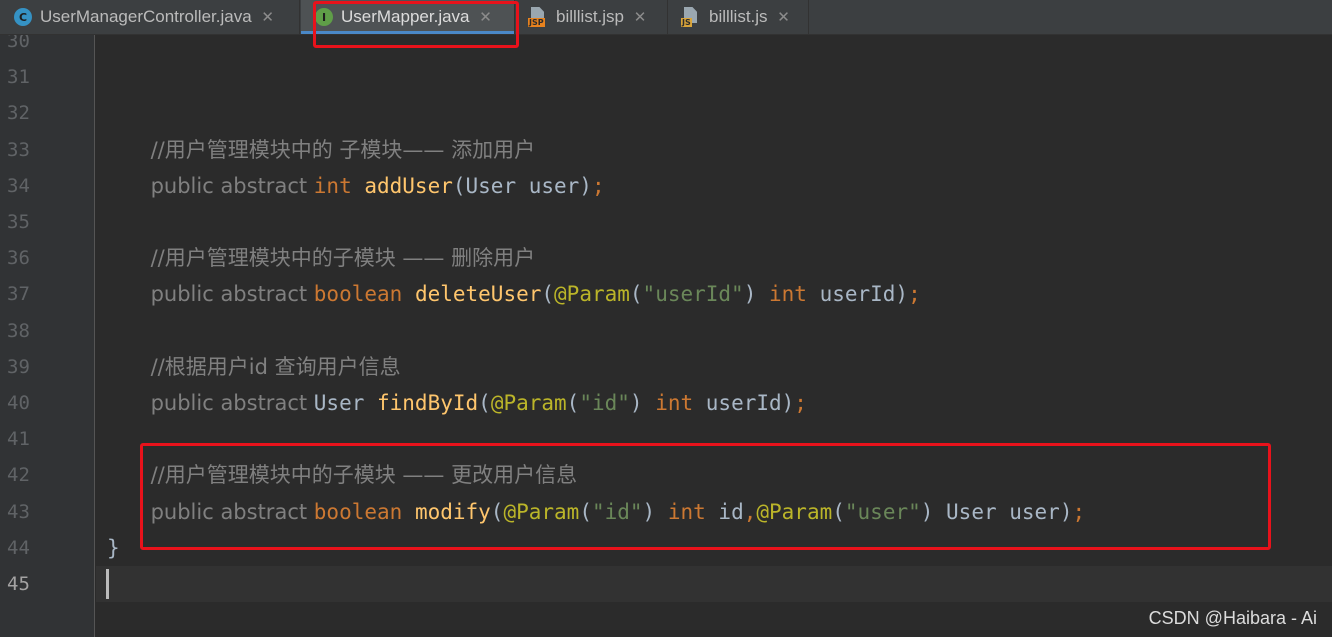  I want to click on line-number: 32, so click(18, 113).